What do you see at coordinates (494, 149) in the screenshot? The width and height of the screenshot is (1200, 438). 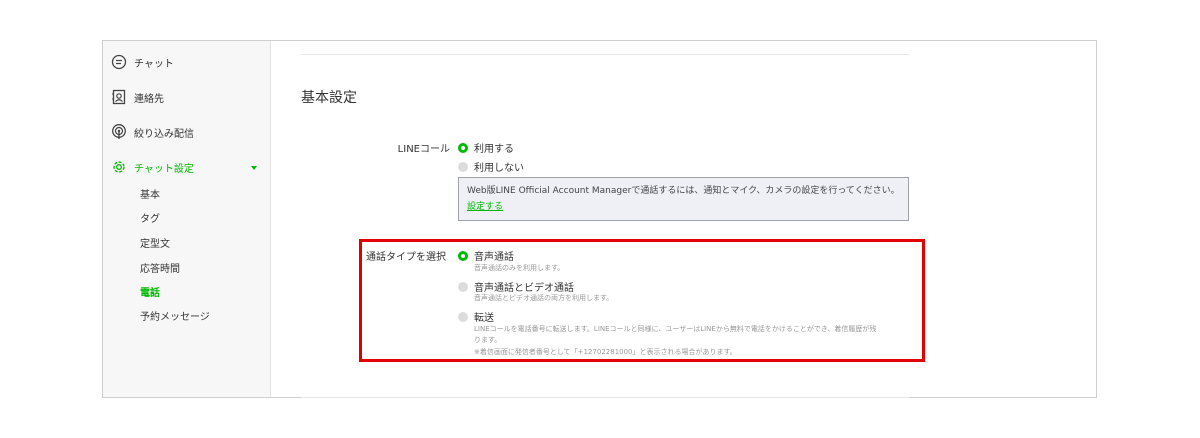 I see `option-label: 利用する` at bounding box center [494, 149].